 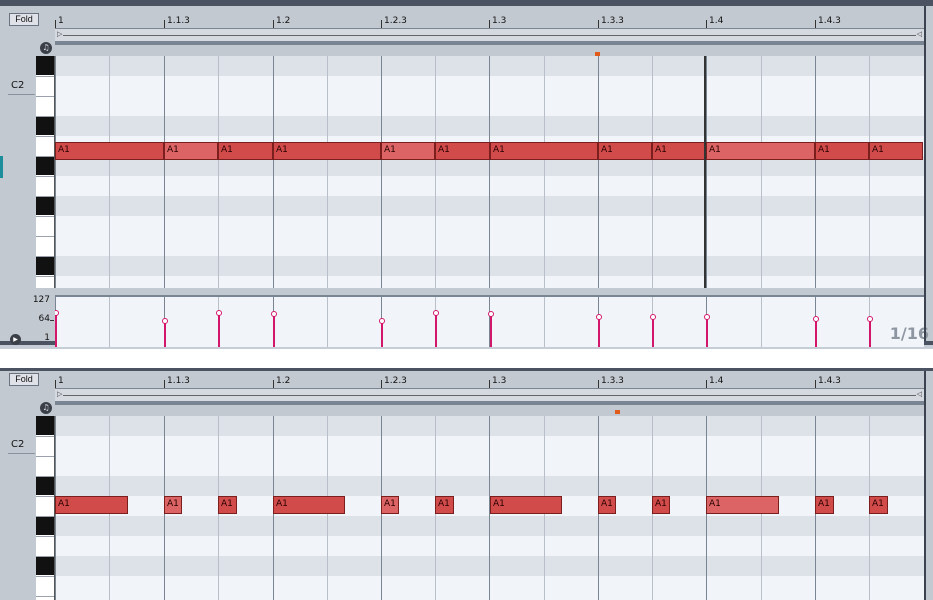 I want to click on ruler-label: 1.1.3, so click(x=178, y=381).